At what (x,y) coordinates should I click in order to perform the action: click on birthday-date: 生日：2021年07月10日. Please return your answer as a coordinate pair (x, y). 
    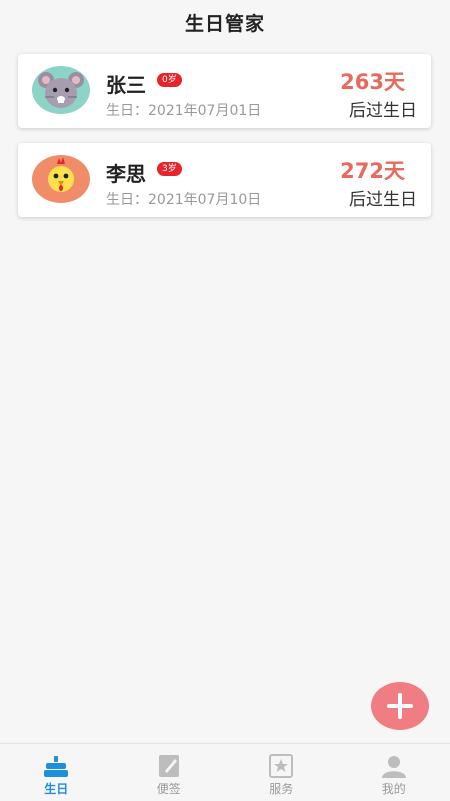
    Looking at the image, I should click on (183, 199).